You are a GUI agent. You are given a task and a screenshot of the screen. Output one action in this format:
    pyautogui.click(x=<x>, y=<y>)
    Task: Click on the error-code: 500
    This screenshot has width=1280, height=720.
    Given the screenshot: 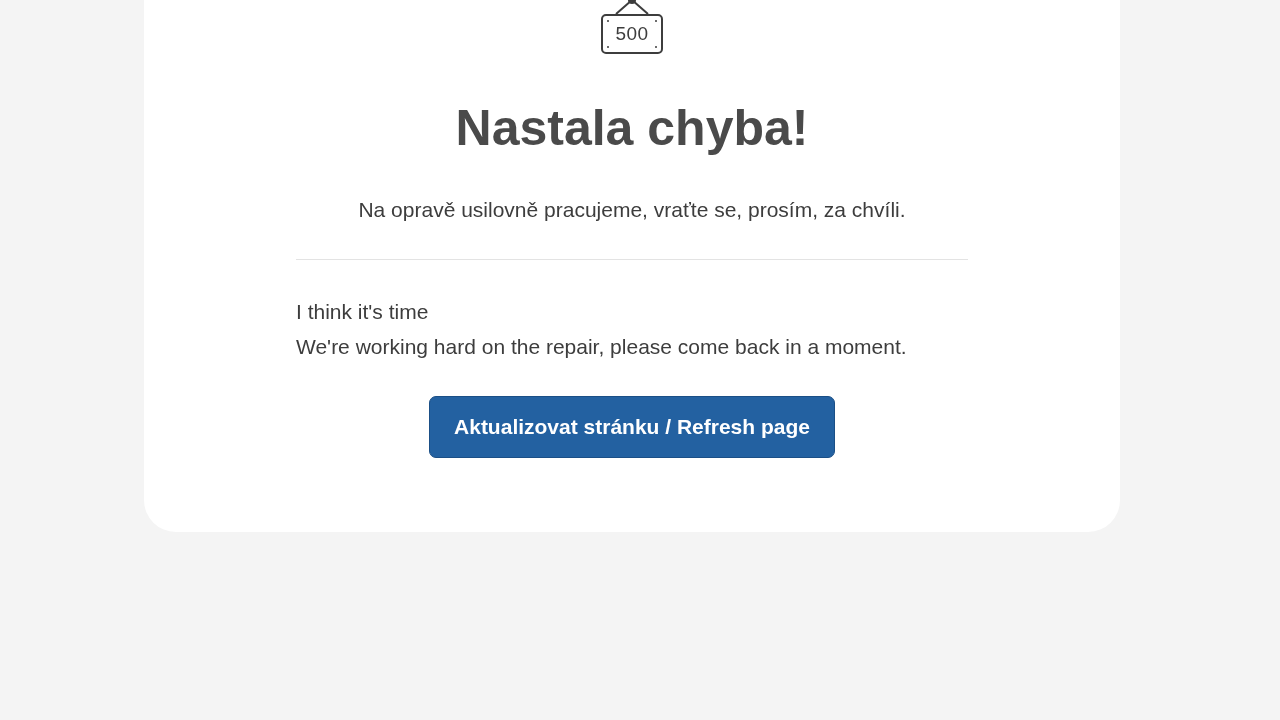 What is the action you would take?
    pyautogui.click(x=632, y=34)
    